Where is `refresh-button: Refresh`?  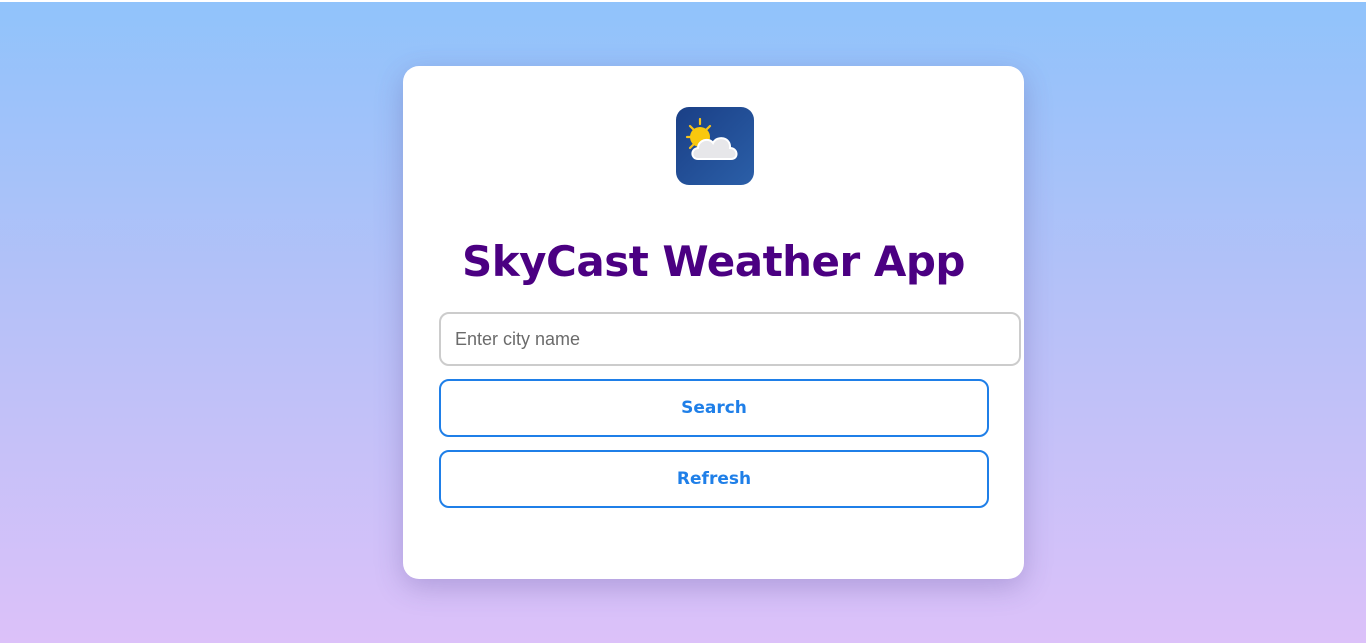
refresh-button: Refresh is located at coordinates (714, 479).